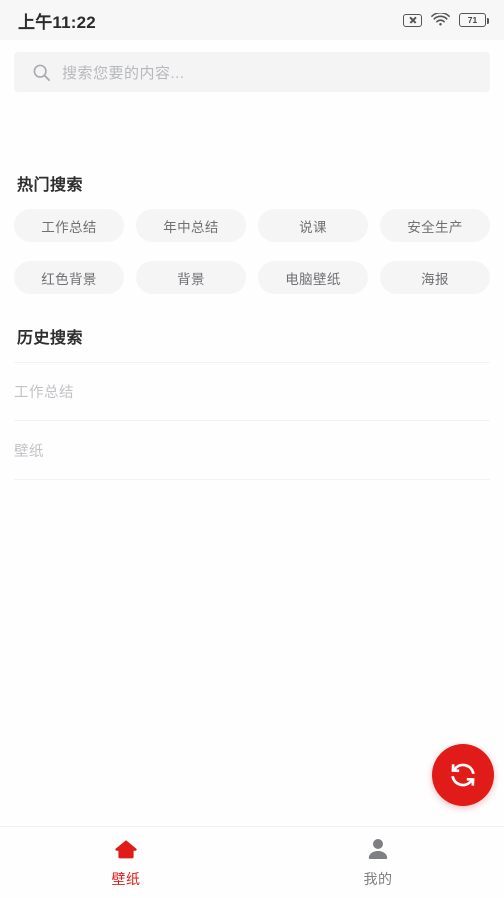  Describe the element at coordinates (440, 19) in the screenshot. I see `wifi-icon` at that location.